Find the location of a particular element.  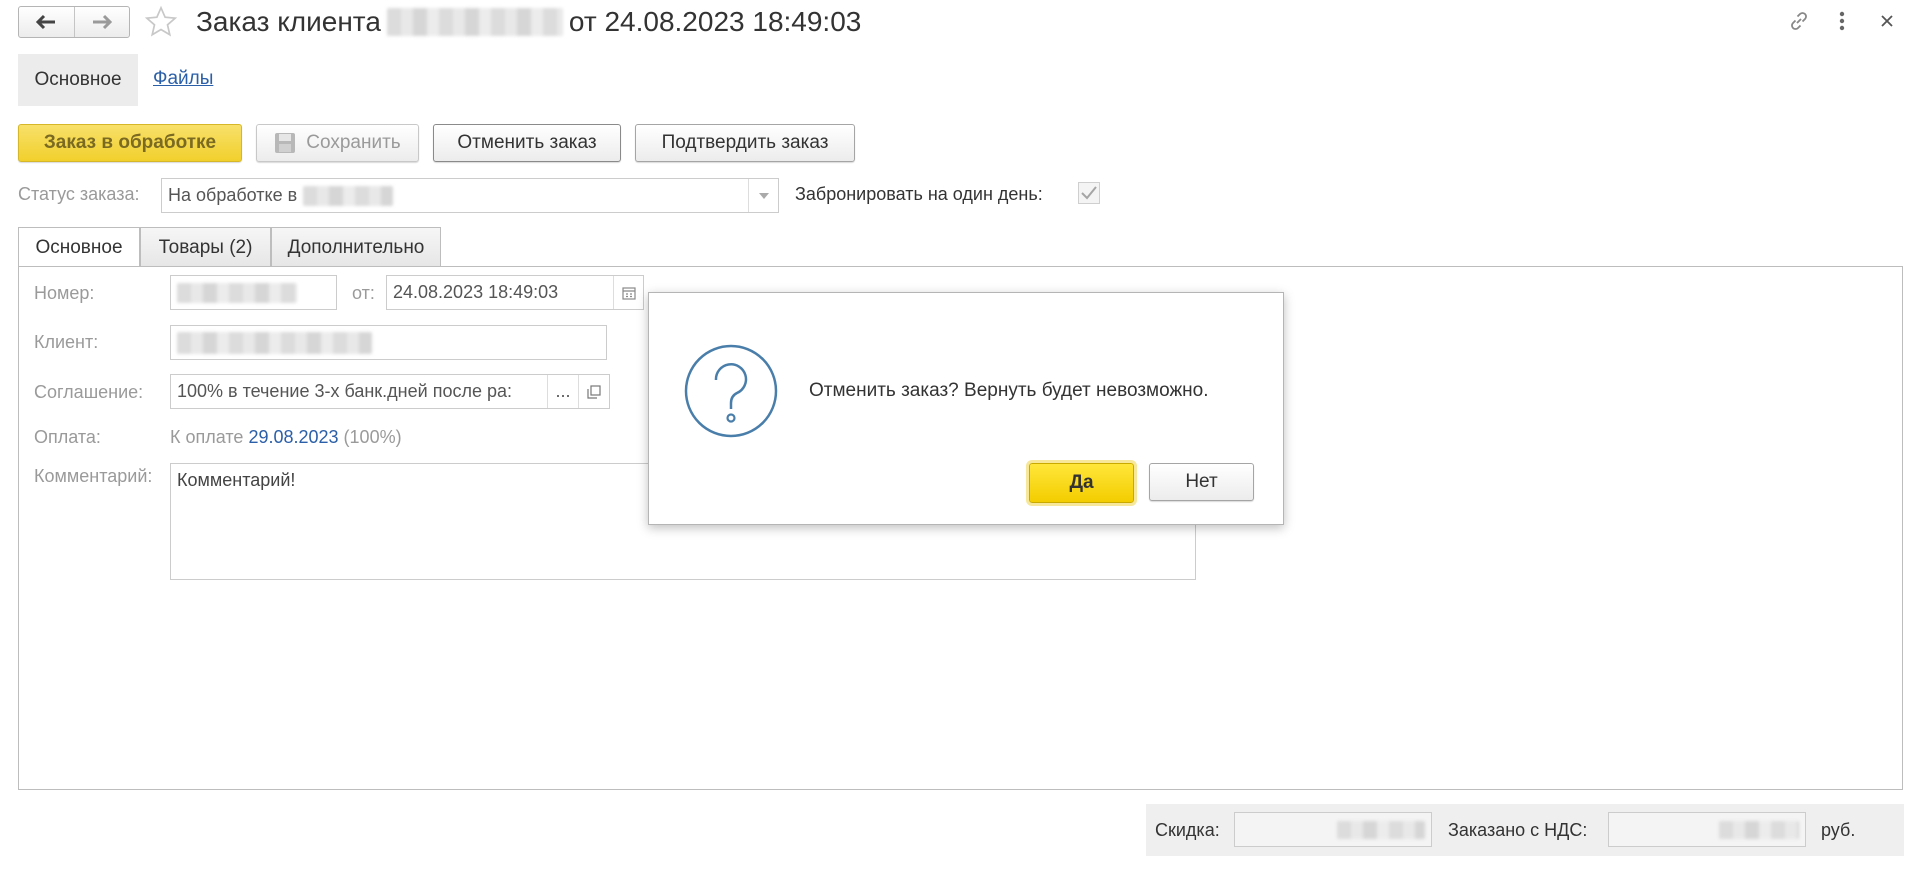

order-status-value: На обработке в is located at coordinates (233, 195).